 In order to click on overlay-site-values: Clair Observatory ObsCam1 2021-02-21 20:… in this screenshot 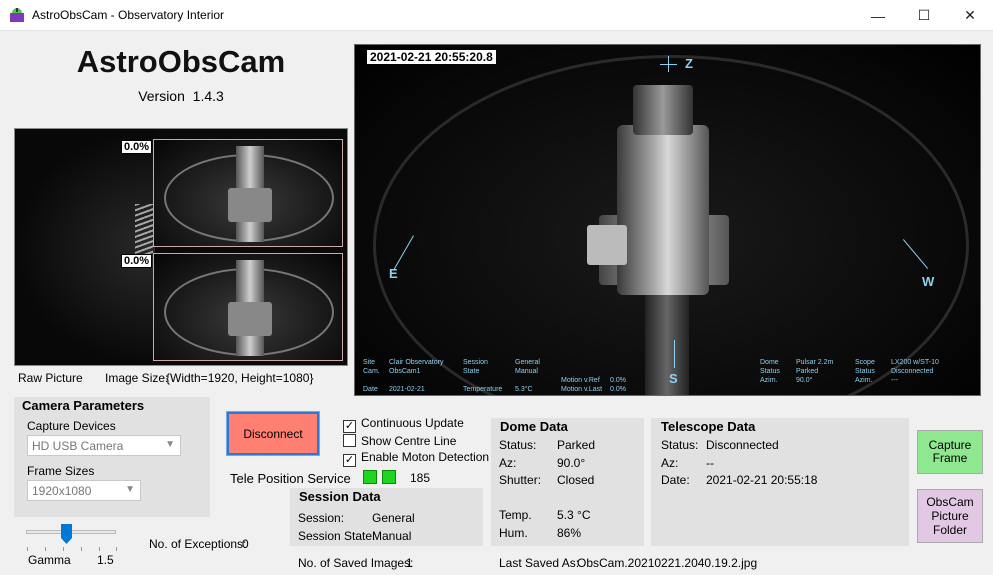, I will do `click(416, 376)`.